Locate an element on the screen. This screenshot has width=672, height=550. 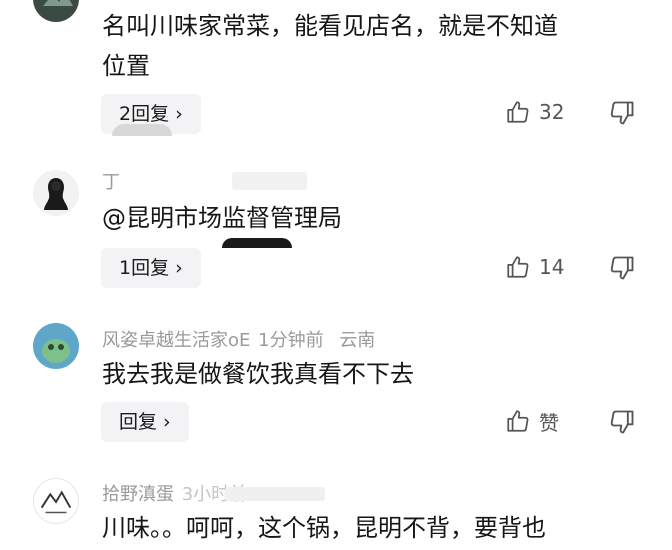
comment-meta: 风姿卓越生活家oE 1分钟前 云南 is located at coordinates (239, 339).